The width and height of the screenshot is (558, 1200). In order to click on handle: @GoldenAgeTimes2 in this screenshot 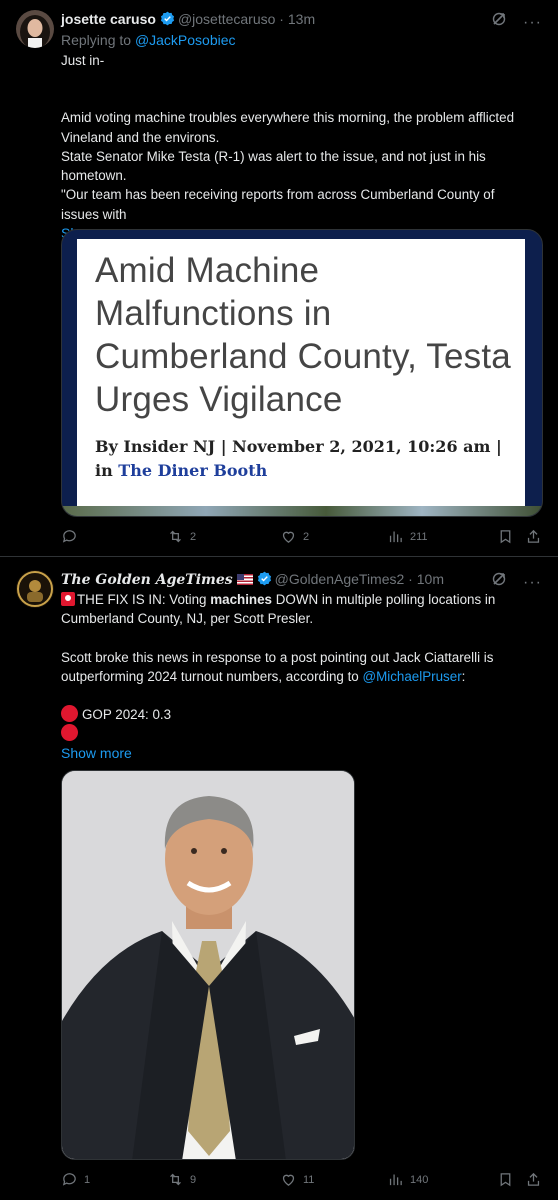, I will do `click(340, 579)`.